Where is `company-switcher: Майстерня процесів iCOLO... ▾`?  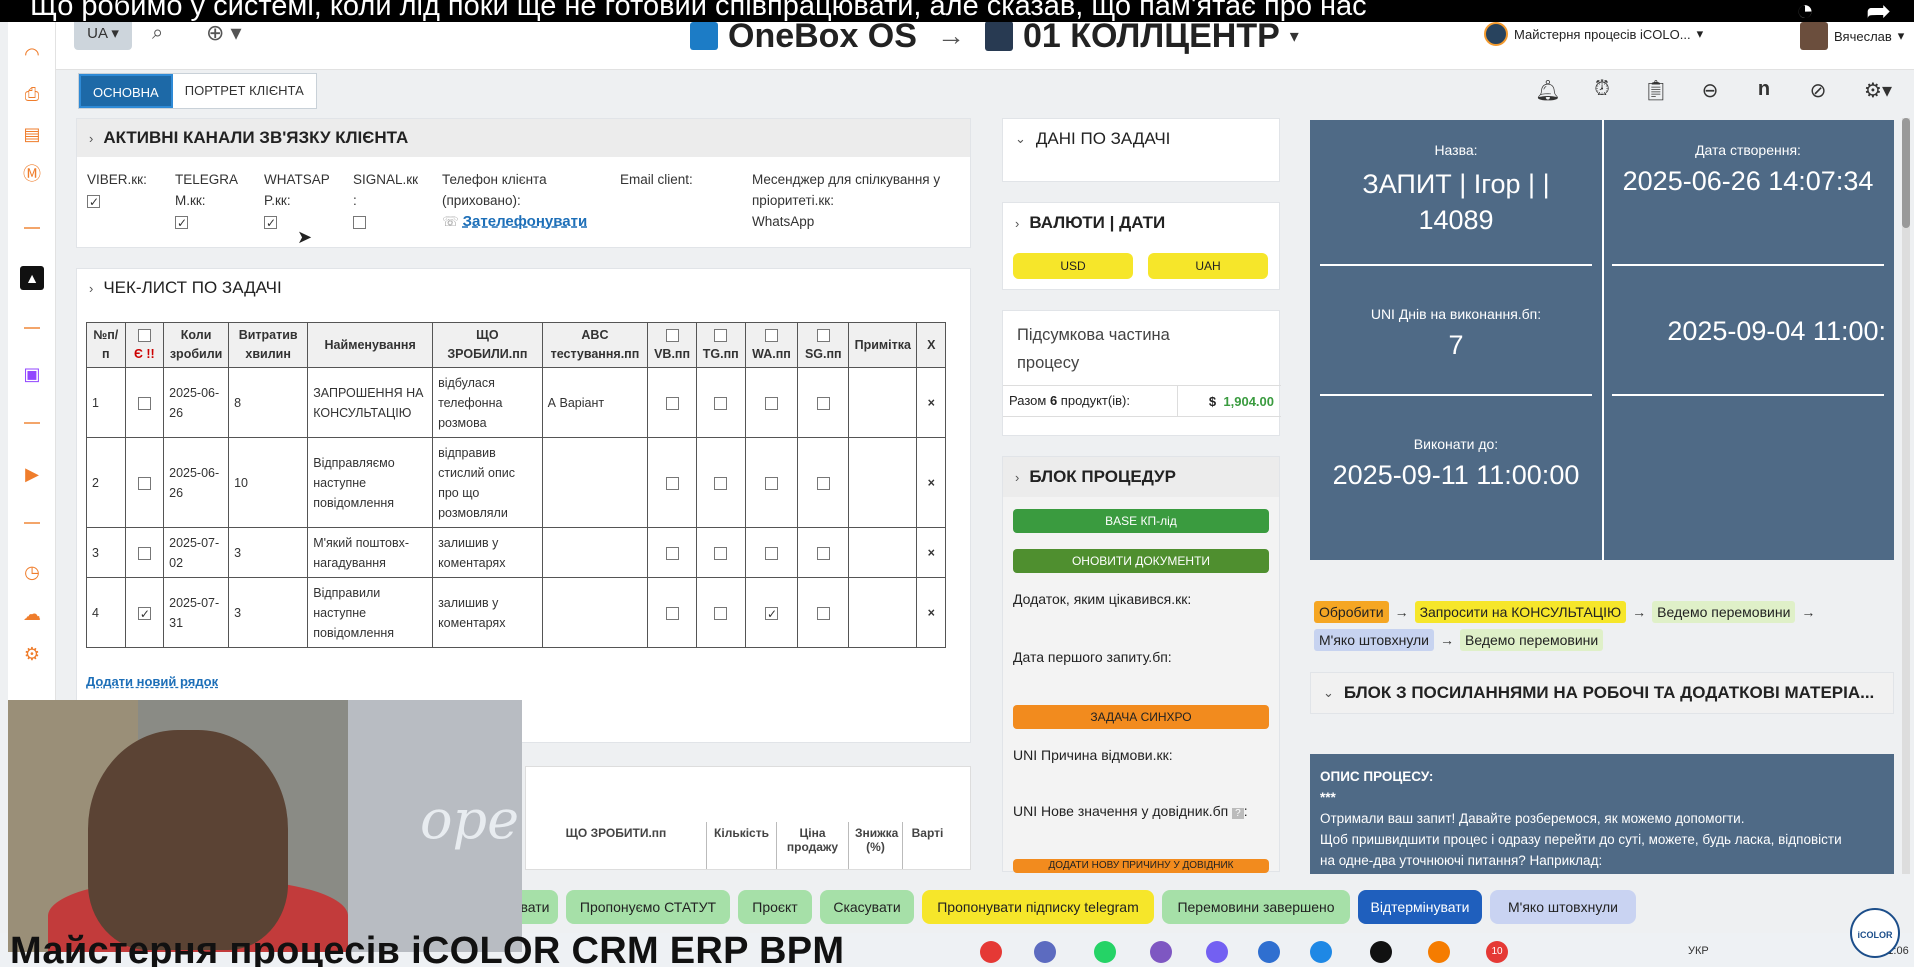
company-switcher: Майстерня процесів iCOLO... ▾ is located at coordinates (1593, 34).